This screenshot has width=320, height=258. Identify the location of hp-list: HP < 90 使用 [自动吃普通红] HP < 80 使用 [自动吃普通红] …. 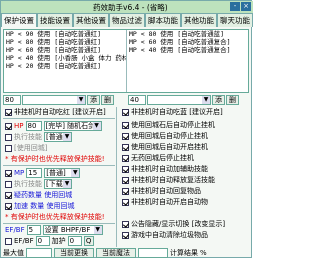
(65, 61).